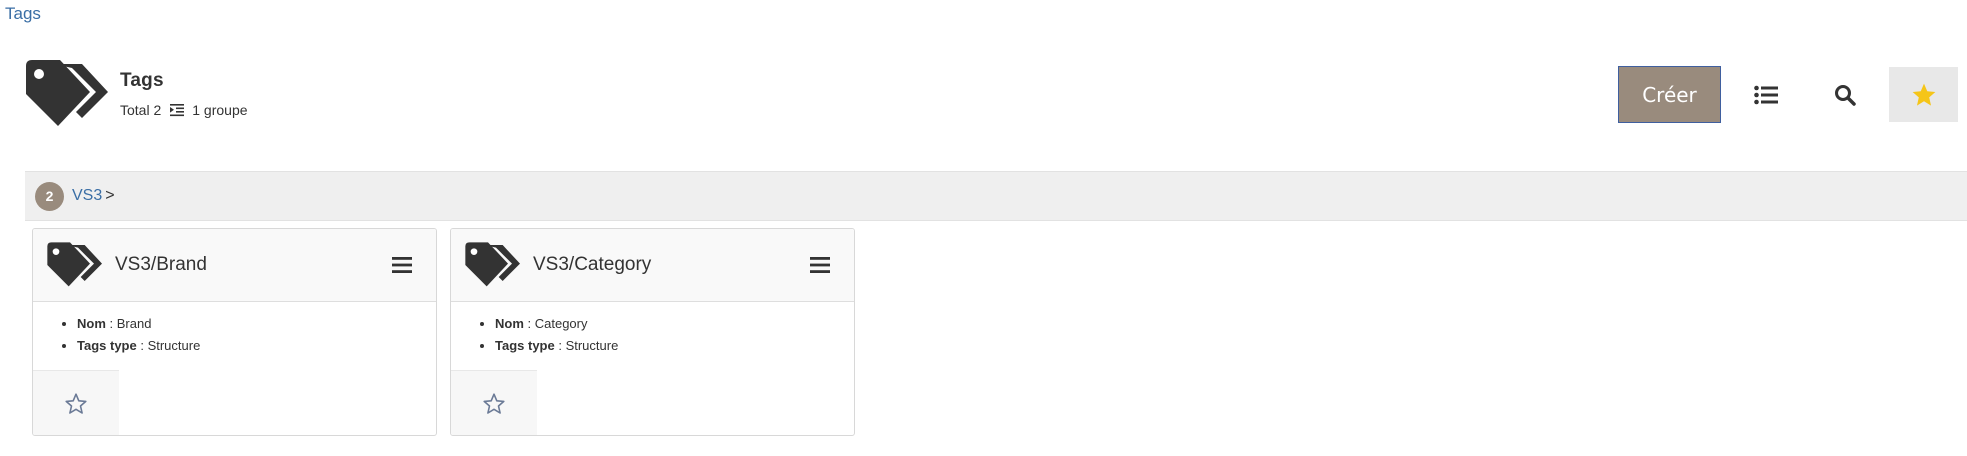  Describe the element at coordinates (177, 110) in the screenshot. I see `indent-icon` at that location.